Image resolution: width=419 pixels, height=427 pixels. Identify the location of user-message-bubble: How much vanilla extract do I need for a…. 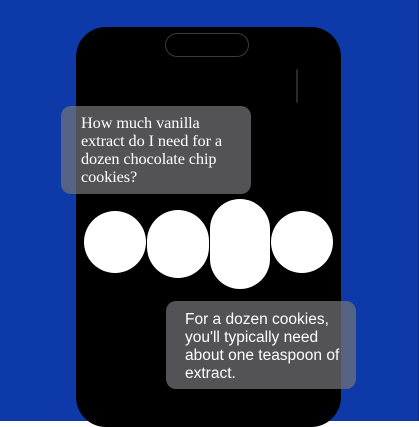
(156, 150).